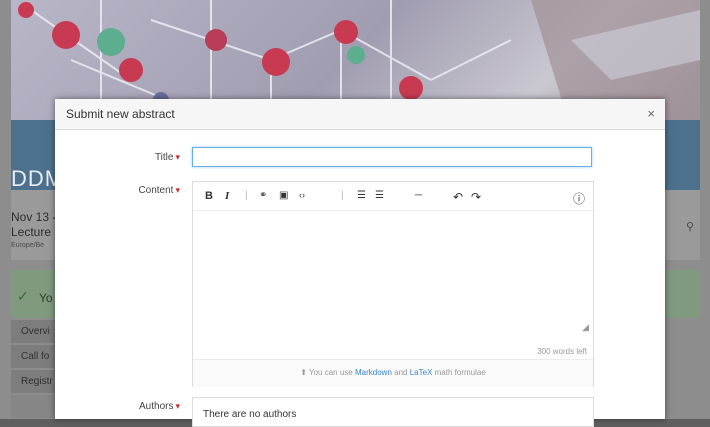 This screenshot has height=427, width=710. I want to click on event-date: Nov 13 -, so click(34, 217).